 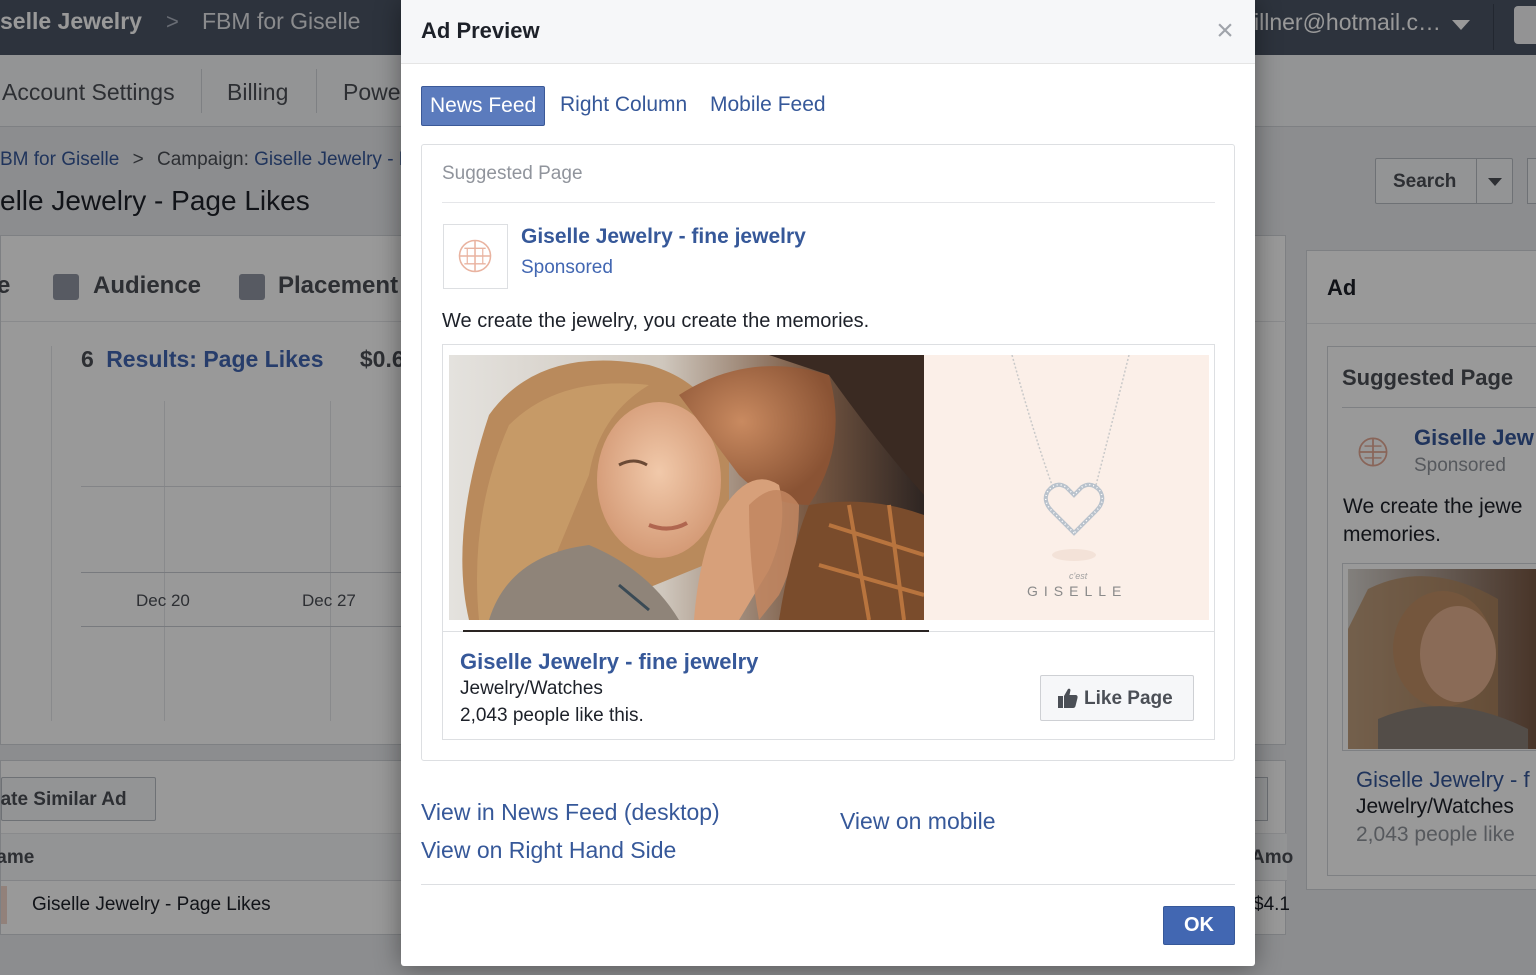 I want to click on close-icon: ×, so click(x=1225, y=31).